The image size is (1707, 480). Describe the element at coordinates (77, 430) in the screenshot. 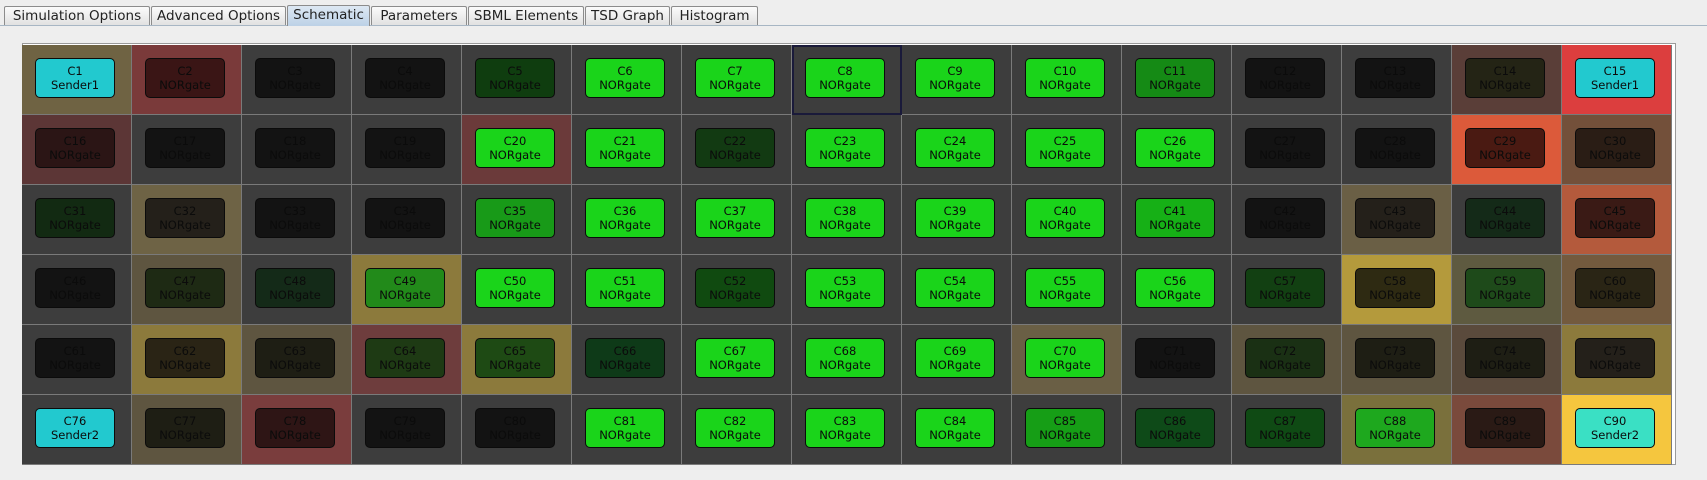

I see `grid-cell: C76 Sender2` at that location.